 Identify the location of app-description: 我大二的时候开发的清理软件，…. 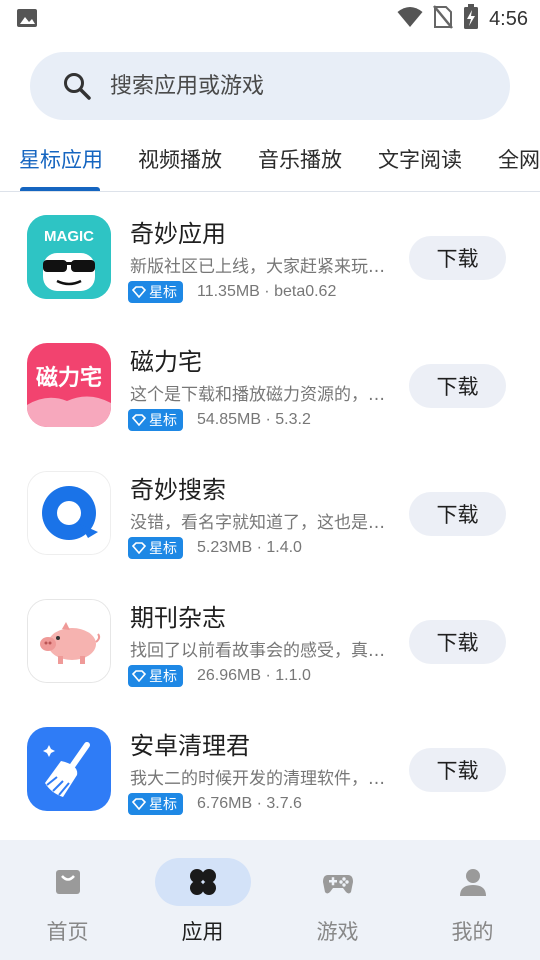
(257, 779).